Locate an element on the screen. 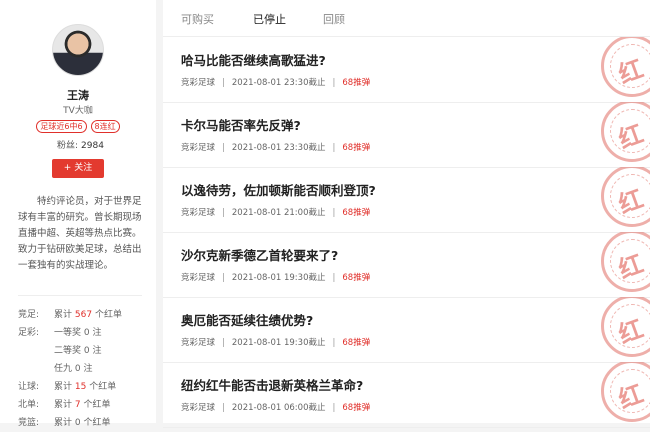 The width and height of the screenshot is (650, 432). stat-prefix: 二等奖 is located at coordinates (68, 351).